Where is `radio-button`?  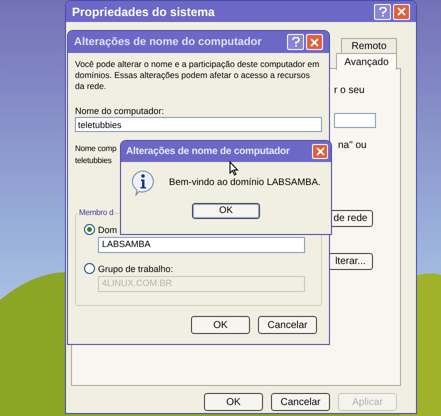
radio-button is located at coordinates (89, 229).